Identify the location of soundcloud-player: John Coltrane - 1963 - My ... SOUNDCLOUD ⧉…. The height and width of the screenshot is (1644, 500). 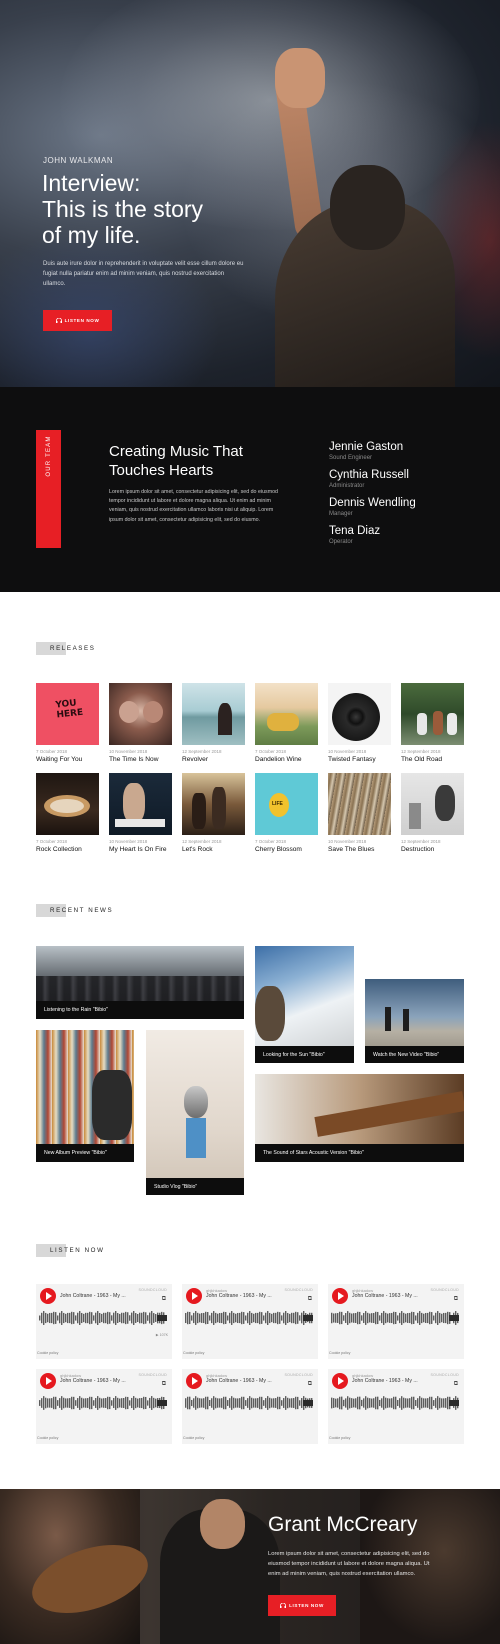
(104, 1321).